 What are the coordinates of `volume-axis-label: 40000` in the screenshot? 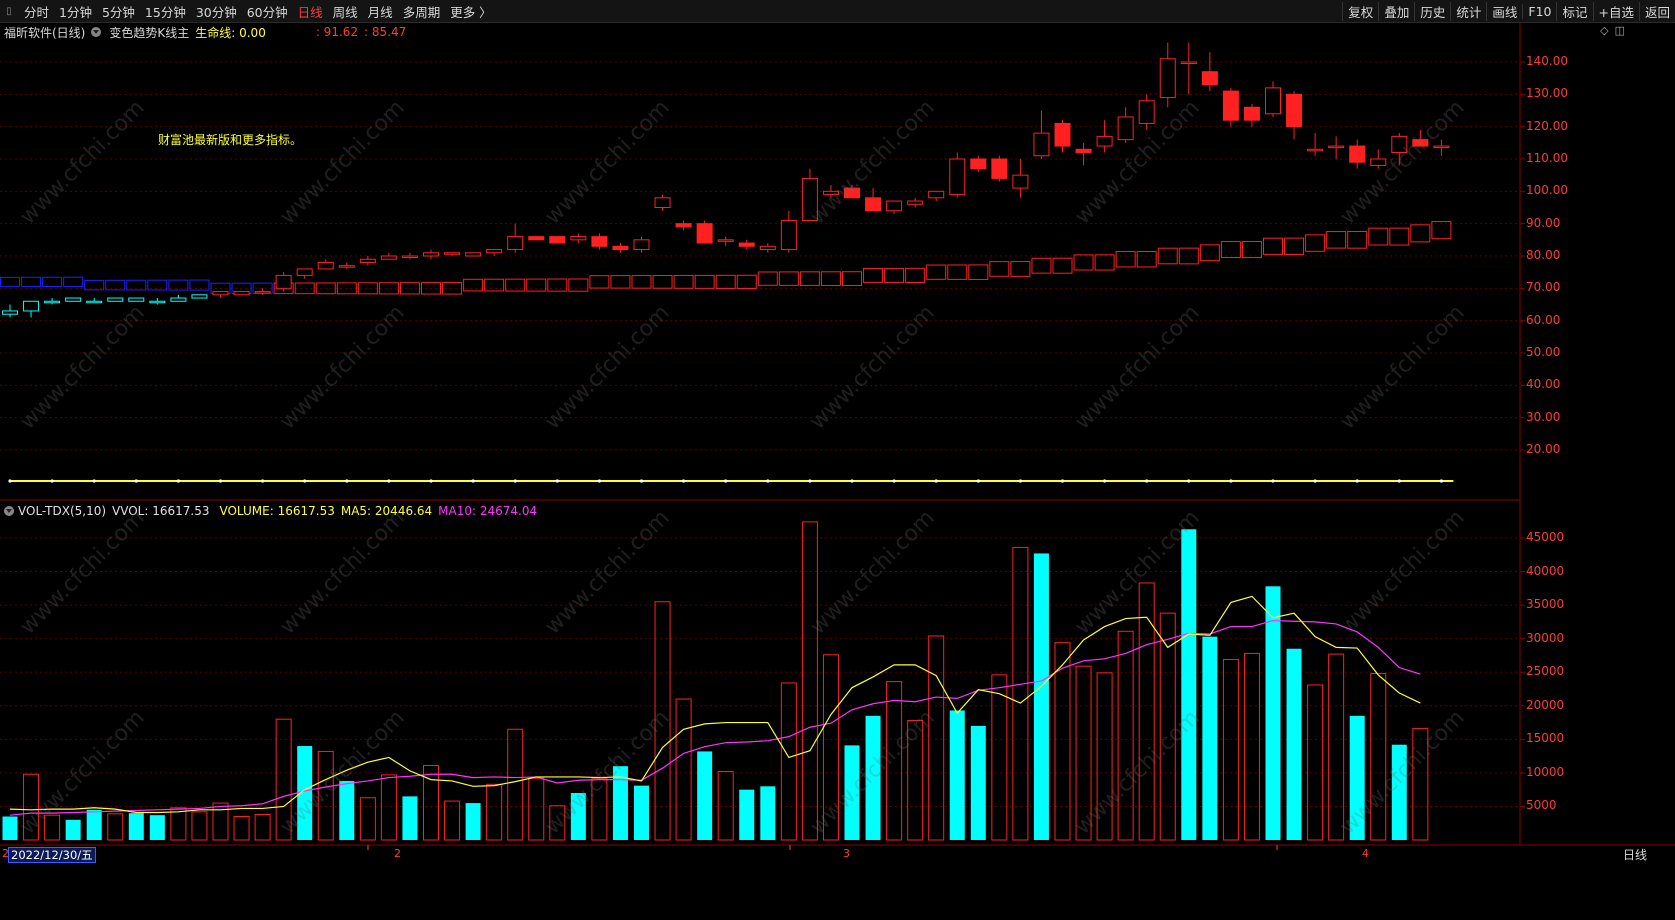 It's located at (1545, 570).